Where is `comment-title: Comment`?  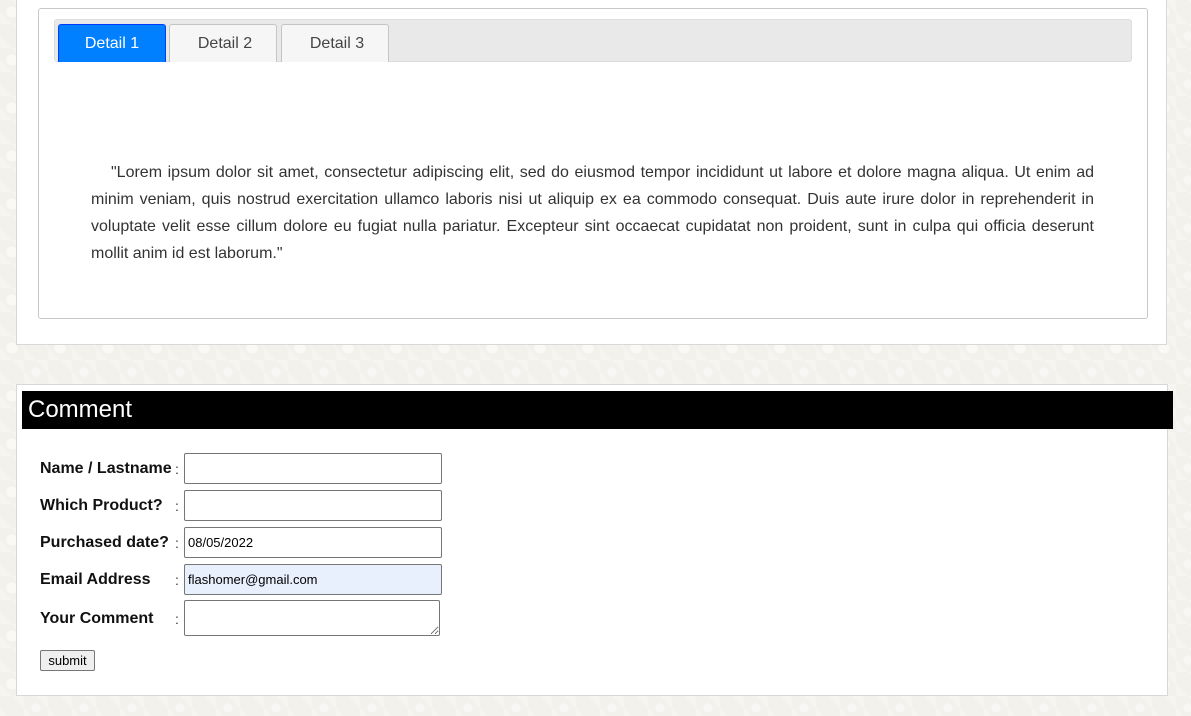 comment-title: Comment is located at coordinates (597, 410).